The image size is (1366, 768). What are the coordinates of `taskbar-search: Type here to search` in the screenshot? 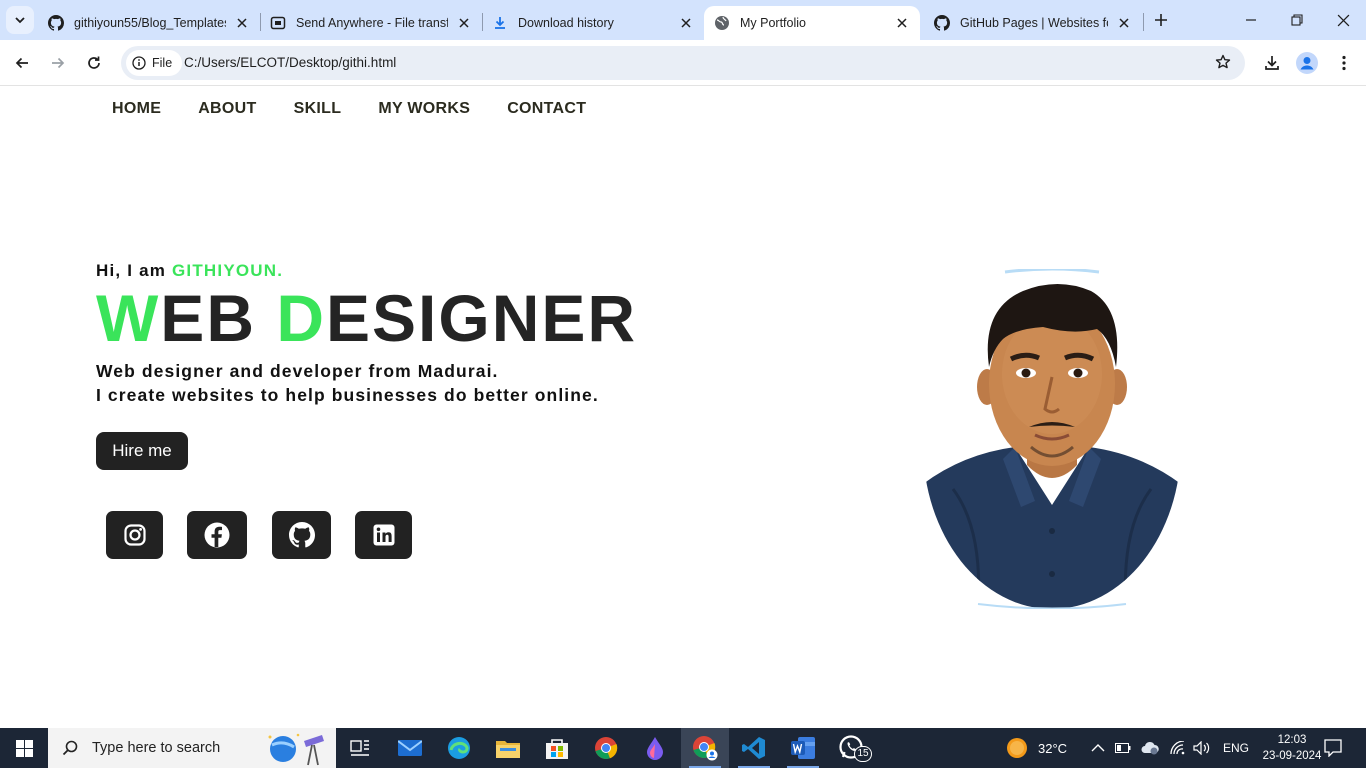 It's located at (192, 748).